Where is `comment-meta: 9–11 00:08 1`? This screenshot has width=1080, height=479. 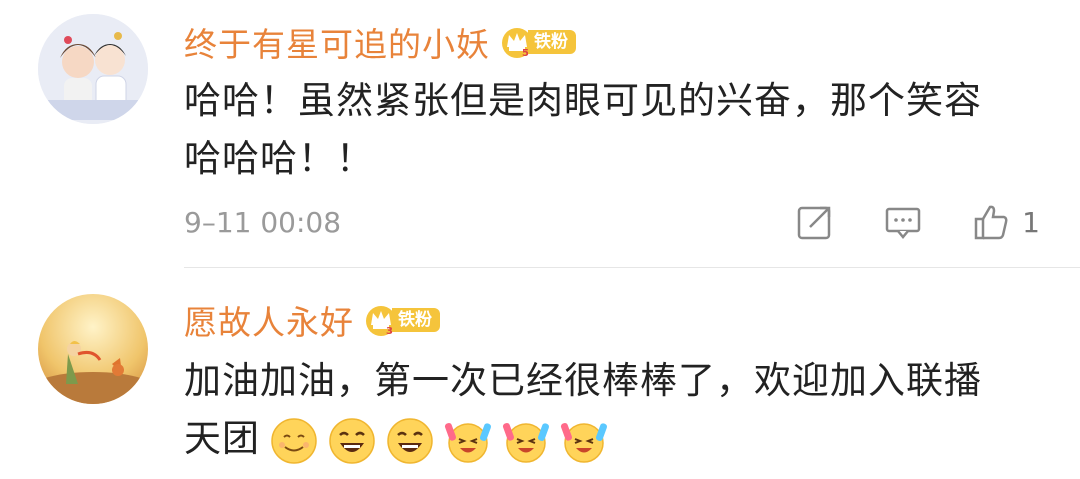
comment-meta: 9–11 00:08 1 is located at coordinates (612, 222).